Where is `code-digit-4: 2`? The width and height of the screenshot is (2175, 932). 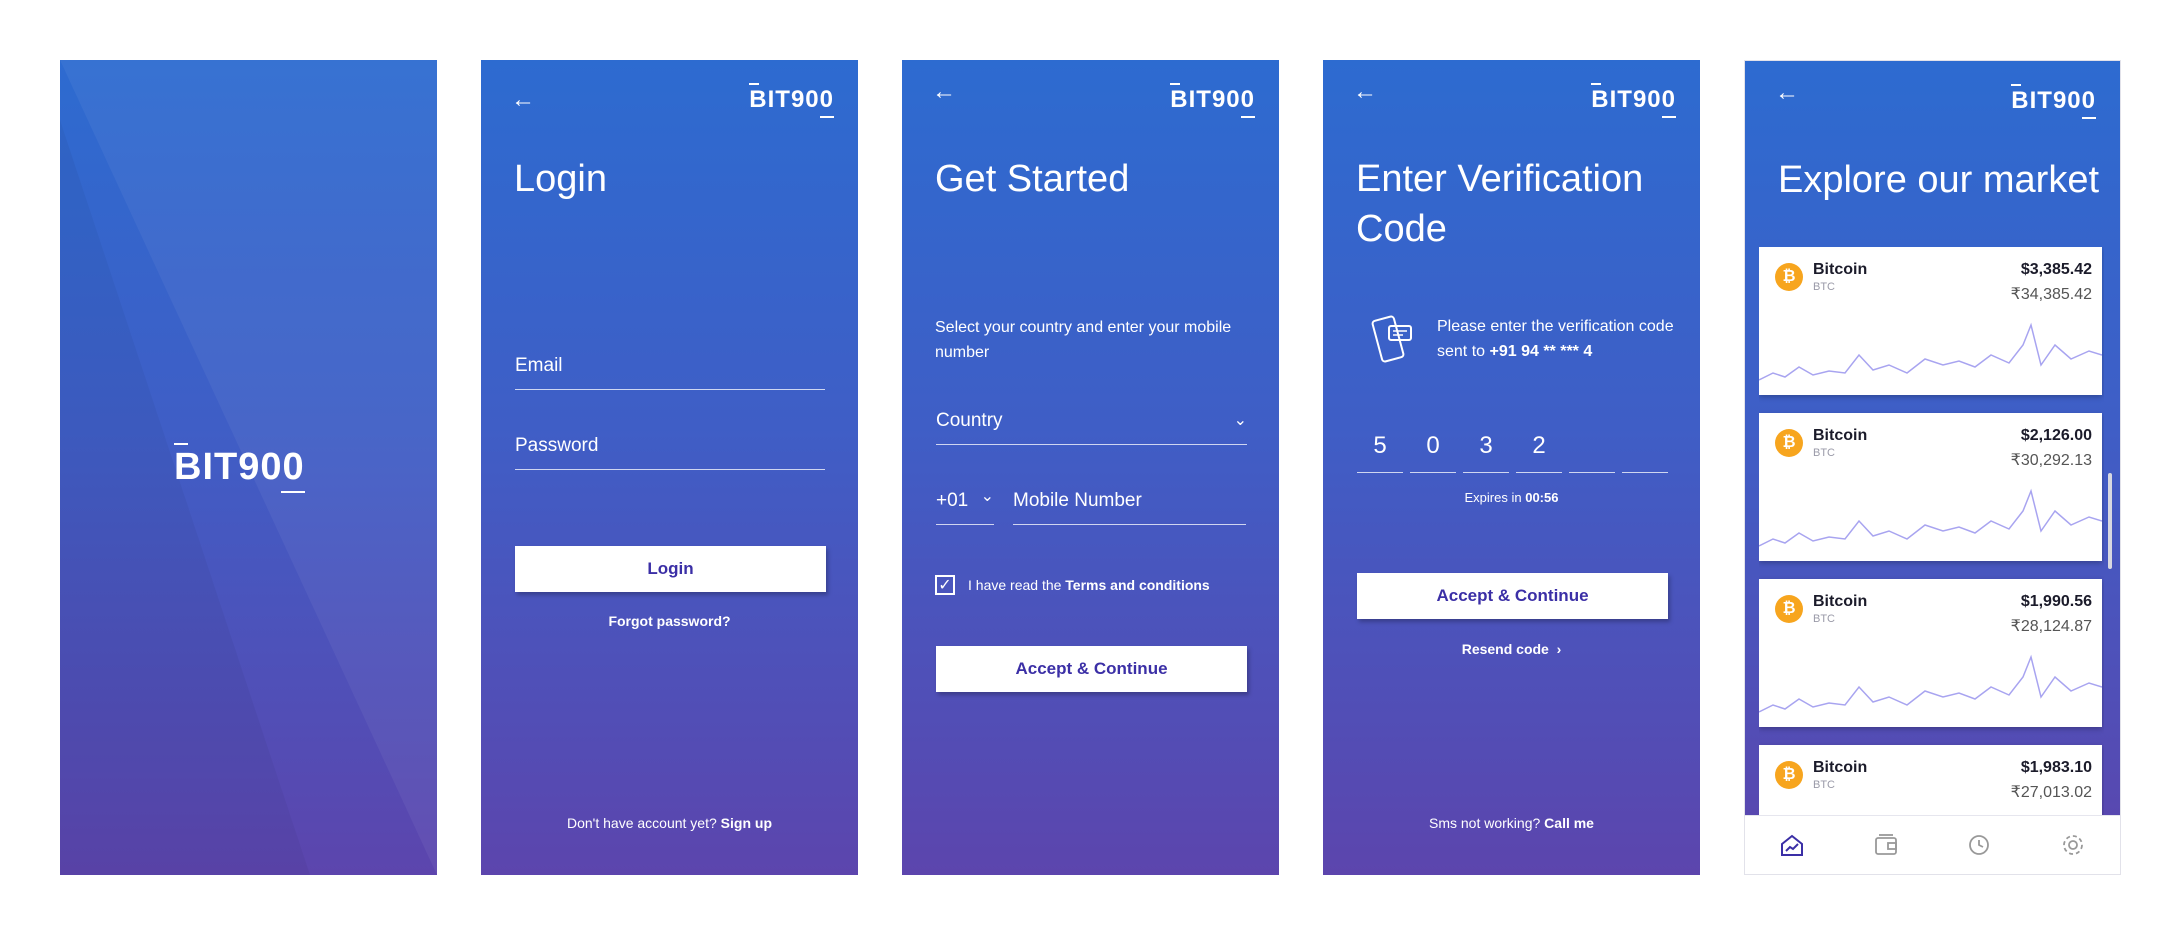
code-digit-4: 2 is located at coordinates (1539, 452).